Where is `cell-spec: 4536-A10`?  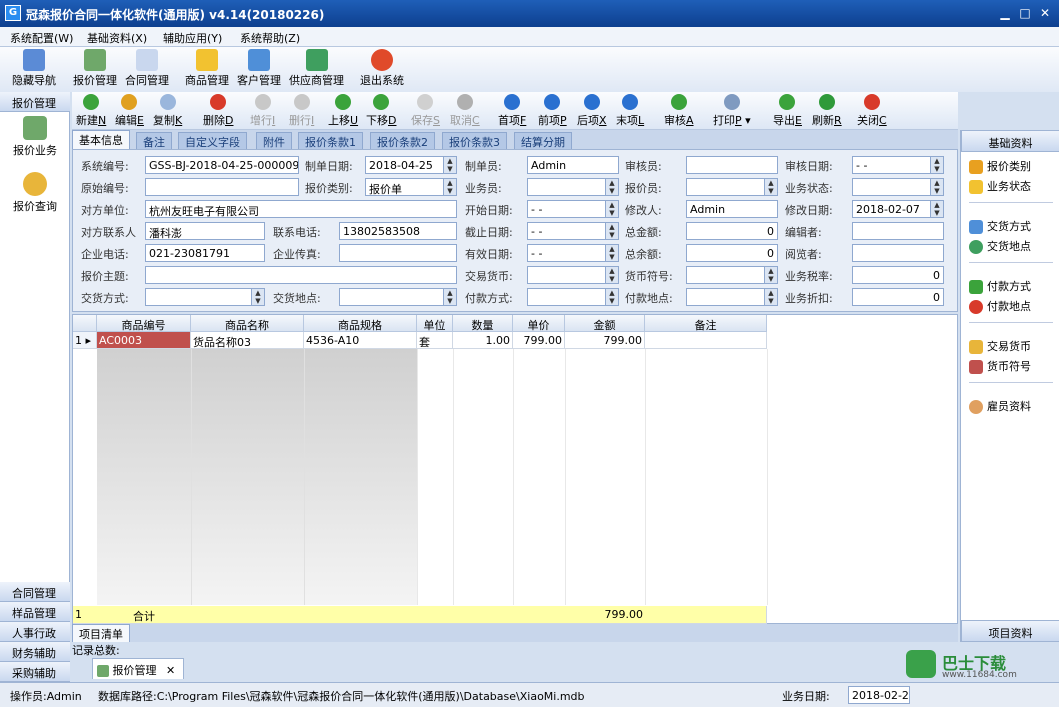 cell-spec: 4536-A10 is located at coordinates (360, 340).